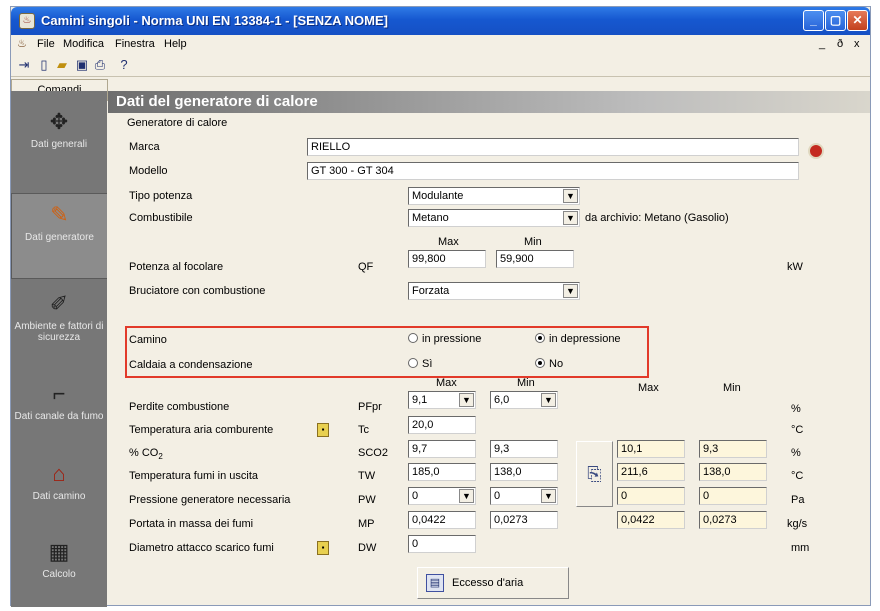 This screenshot has width=880, height=611. Describe the element at coordinates (59, 493) in the screenshot. I see `sidebar-item-dati-camino: ⌂ Dati camino` at that location.